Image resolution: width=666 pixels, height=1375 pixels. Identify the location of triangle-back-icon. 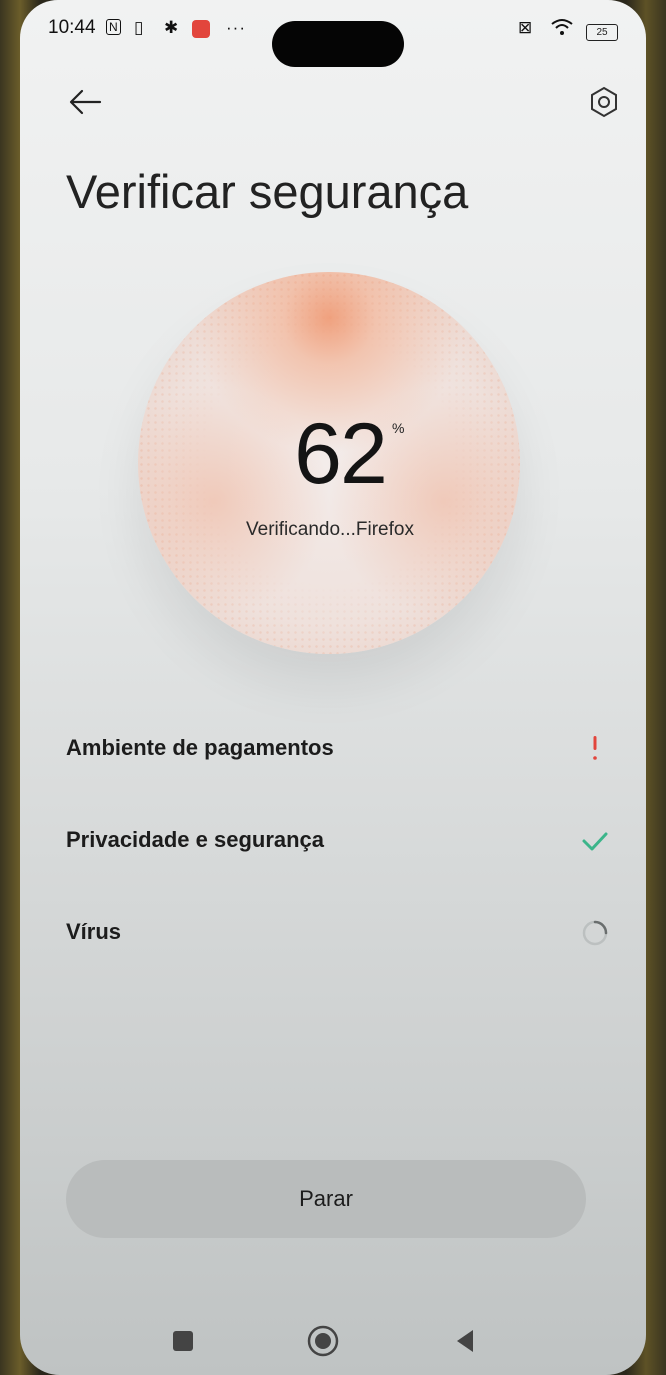
(465, 1341).